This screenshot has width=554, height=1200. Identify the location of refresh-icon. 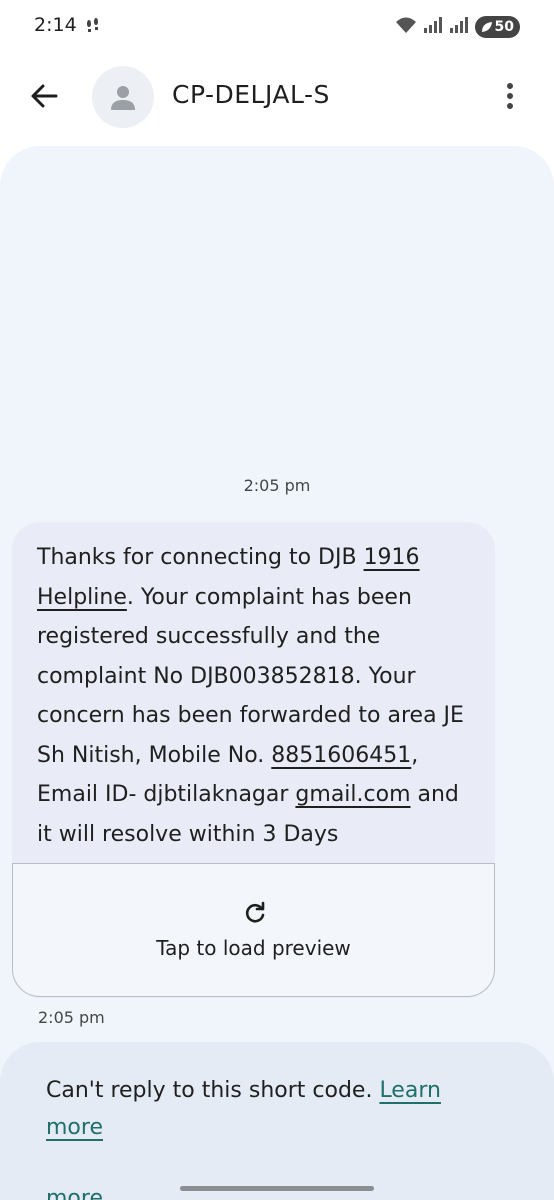
(255, 912).